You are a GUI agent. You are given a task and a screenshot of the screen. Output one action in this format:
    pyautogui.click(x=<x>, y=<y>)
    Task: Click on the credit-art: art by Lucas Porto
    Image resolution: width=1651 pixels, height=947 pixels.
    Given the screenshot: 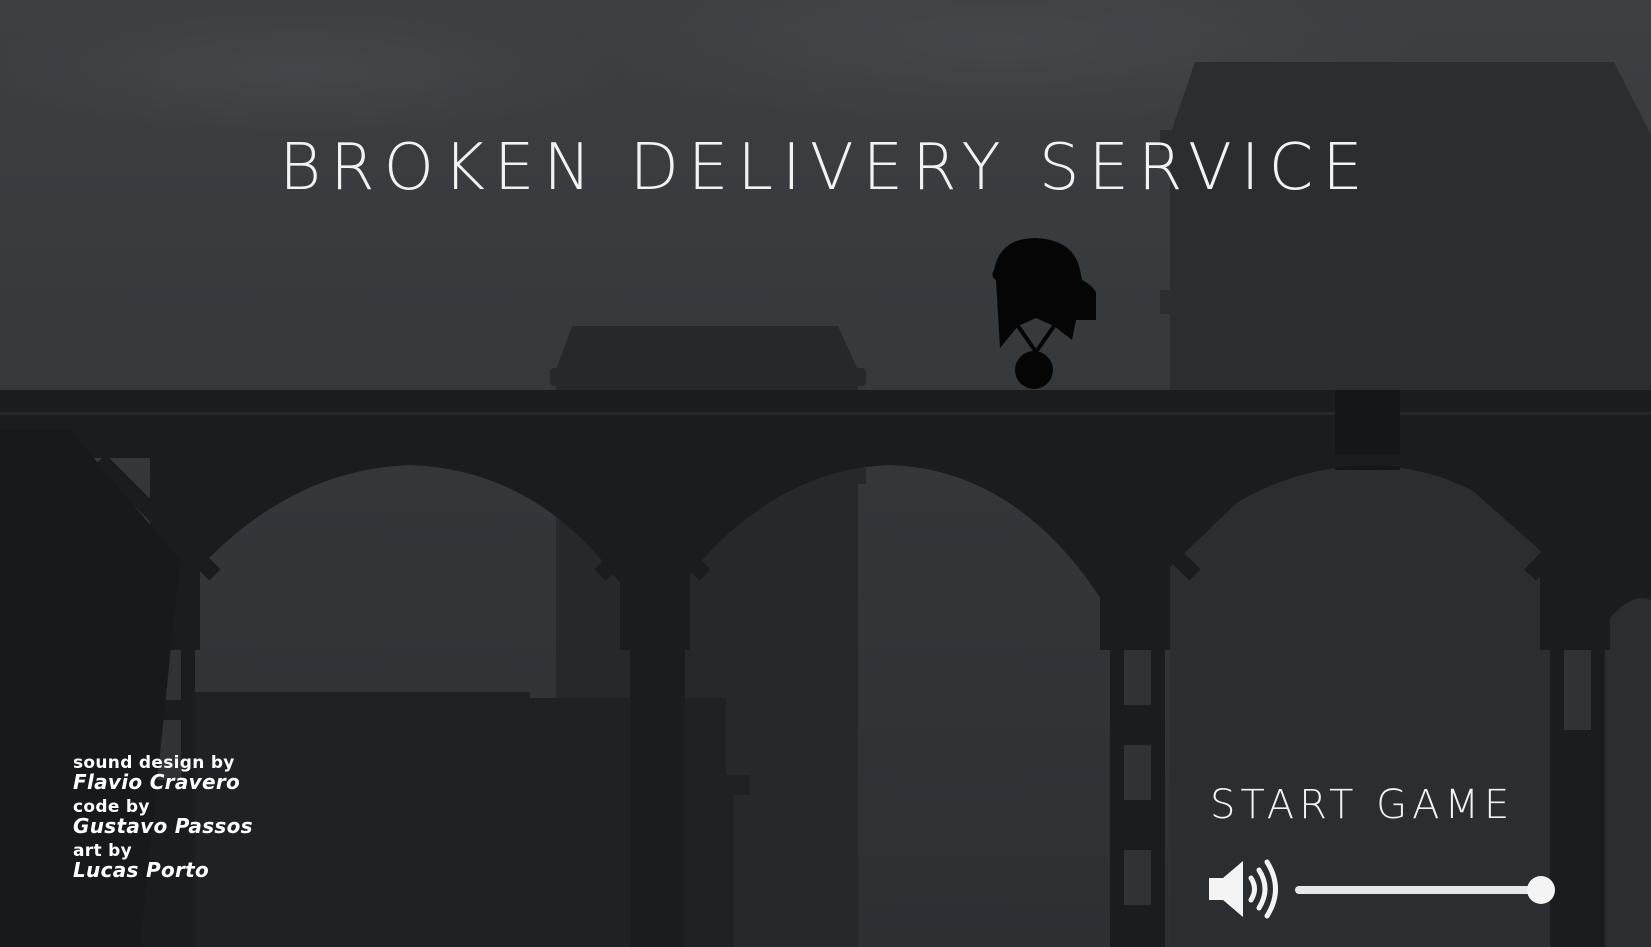 What is the action you would take?
    pyautogui.click(x=163, y=861)
    